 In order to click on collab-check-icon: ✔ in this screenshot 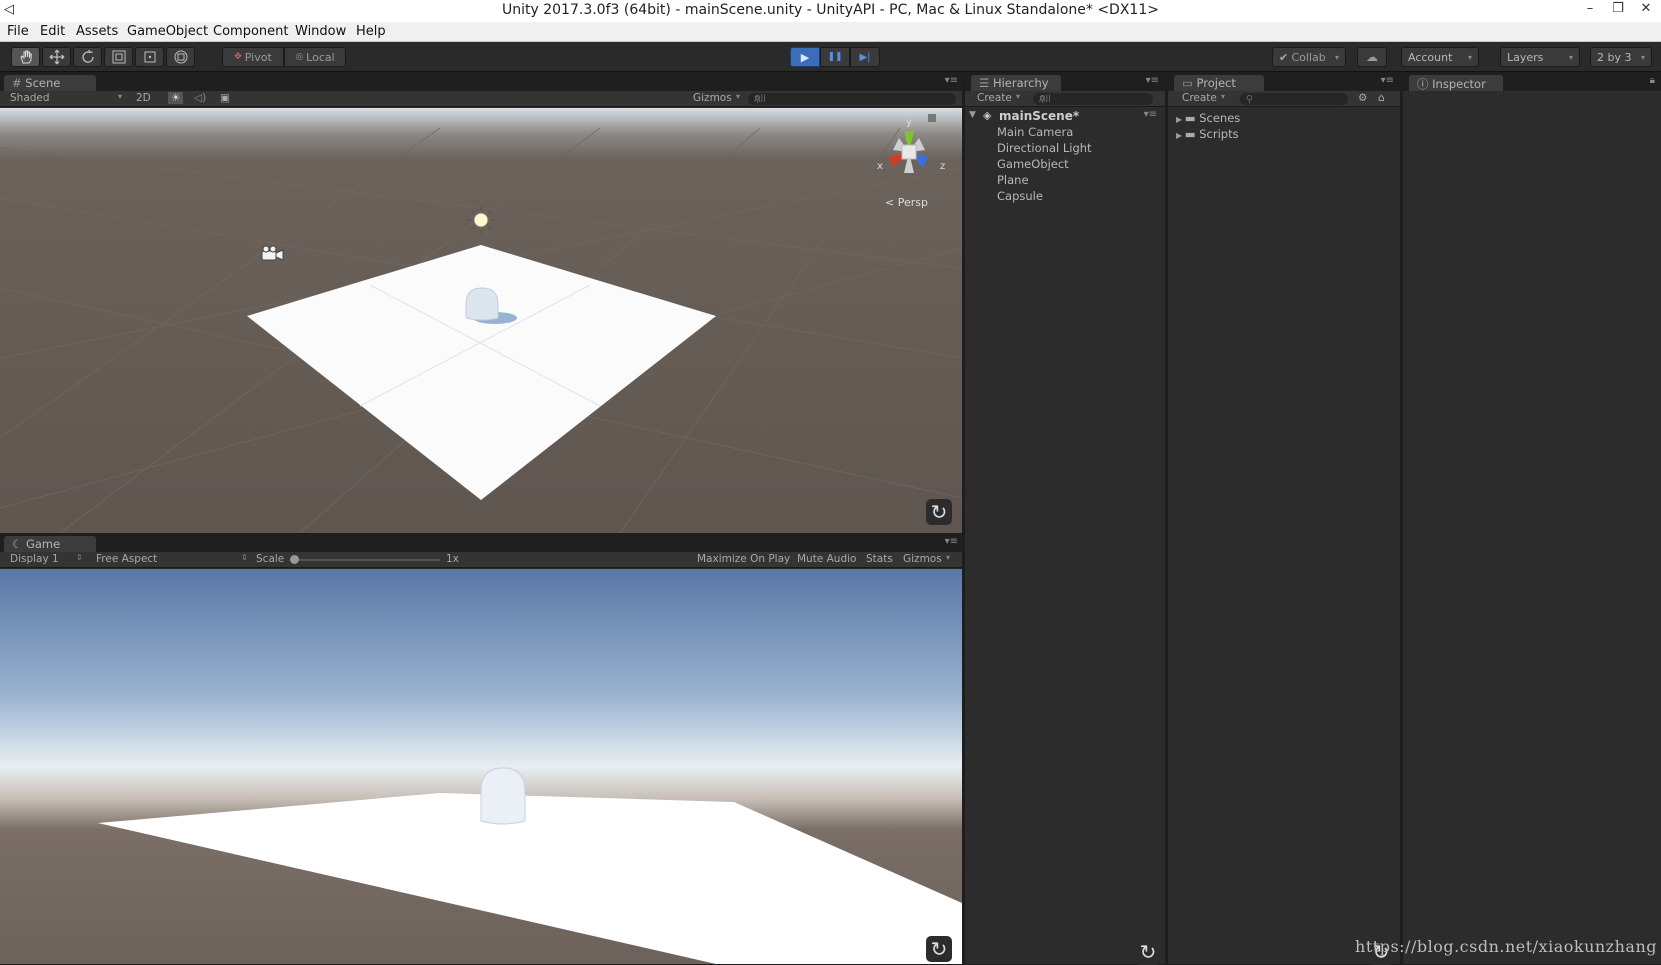, I will do `click(1283, 57)`.